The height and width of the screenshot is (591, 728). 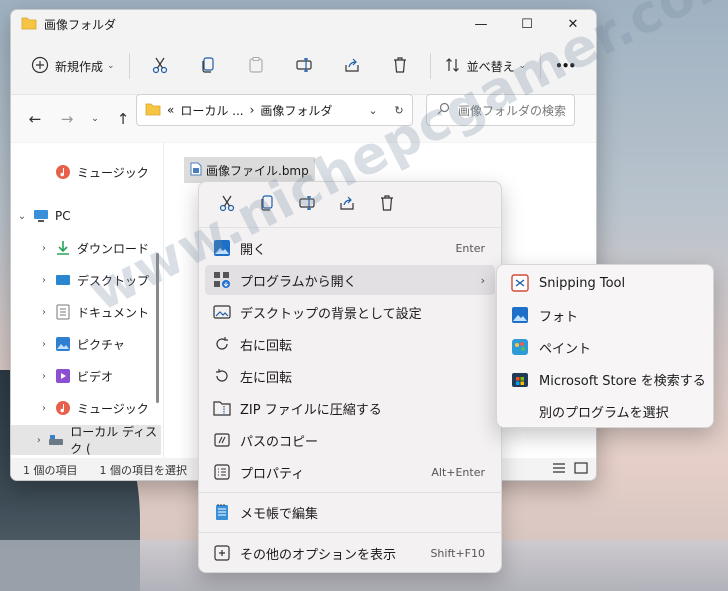 What do you see at coordinates (86, 312) in the screenshot?
I see `tree-item-documents: › ドキュメント` at bounding box center [86, 312].